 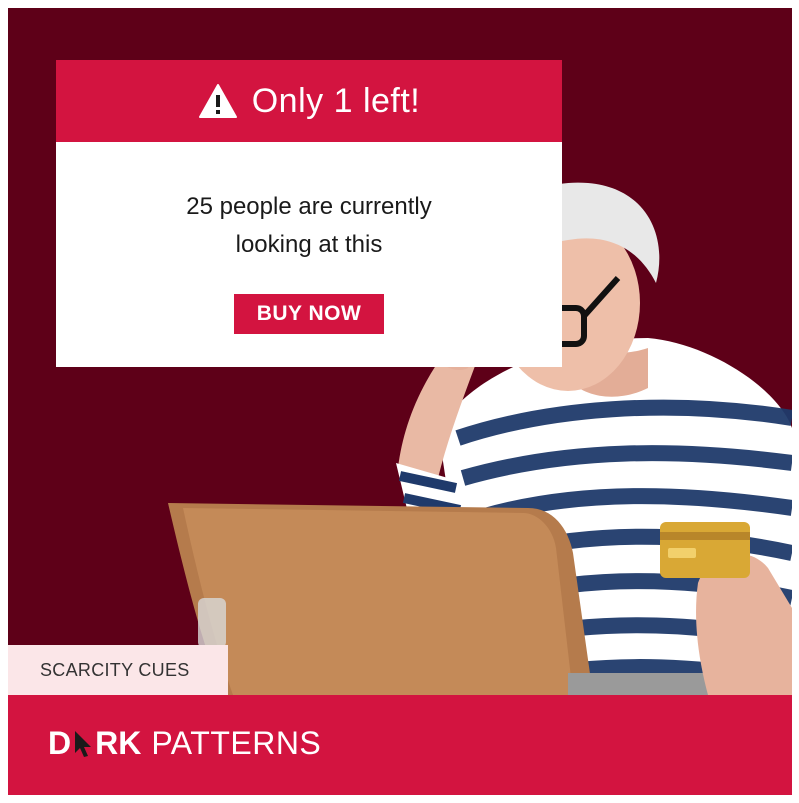 What do you see at coordinates (115, 669) in the screenshot?
I see `tag-label: SCARCITY CUES` at bounding box center [115, 669].